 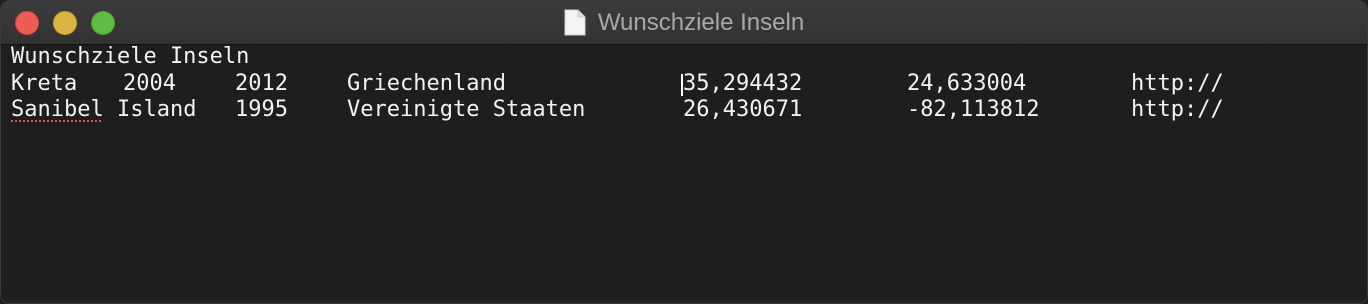 What do you see at coordinates (973, 109) in the screenshot?
I see `longitude: -82,113812` at bounding box center [973, 109].